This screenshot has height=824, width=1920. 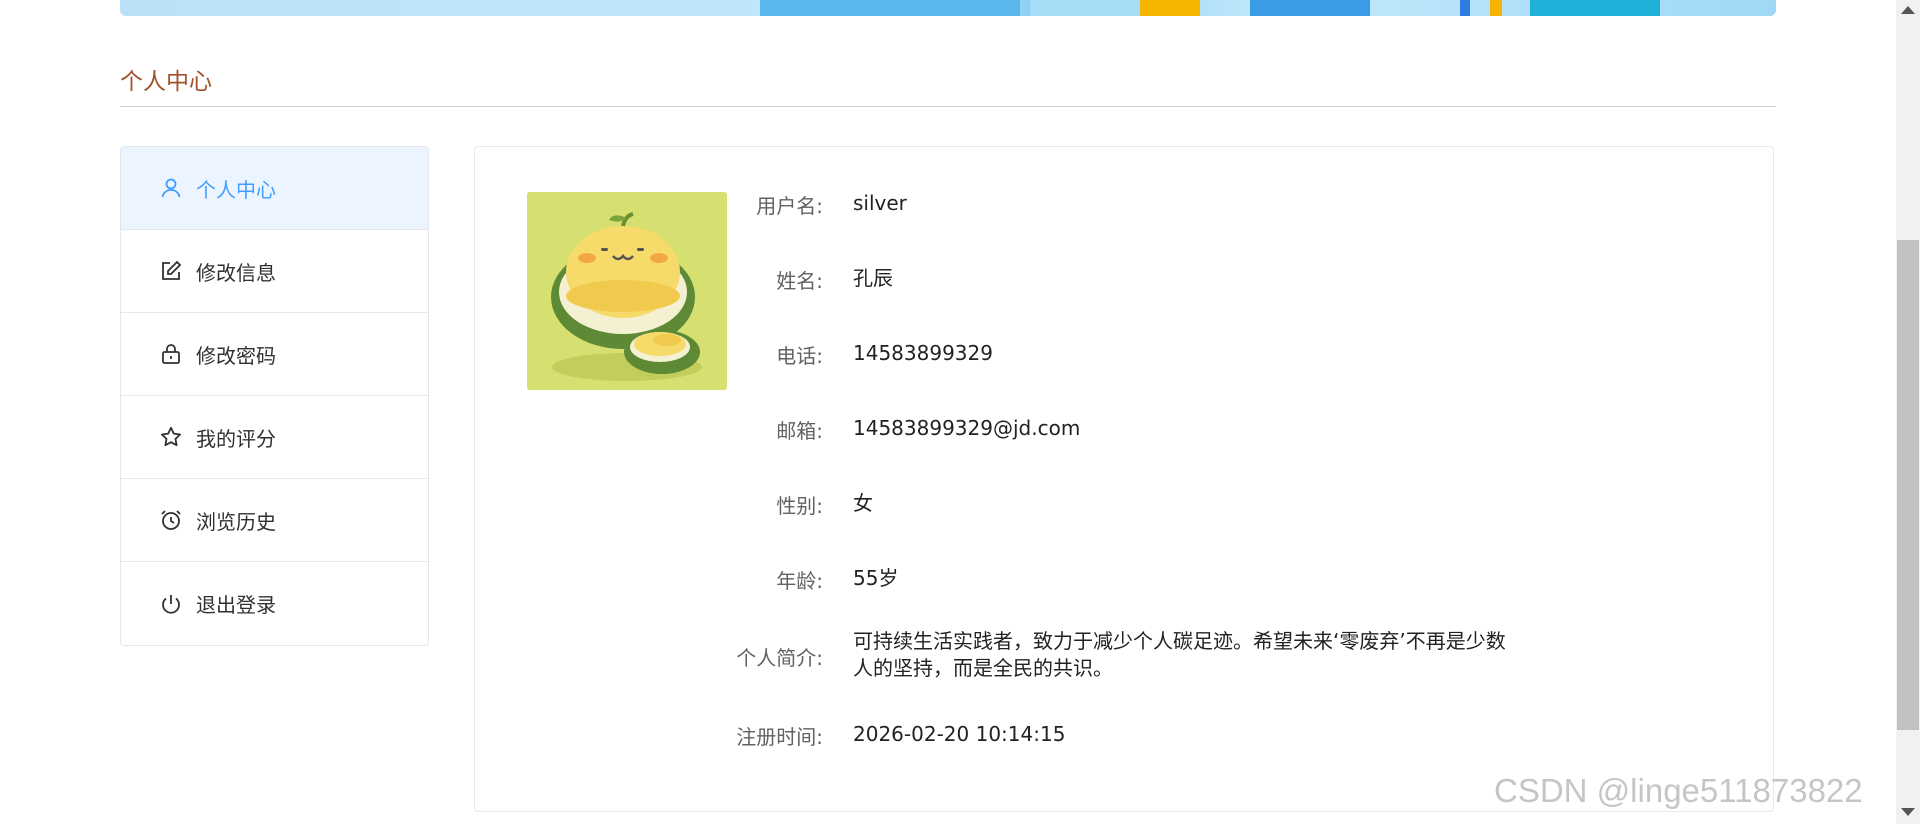 What do you see at coordinates (236, 438) in the screenshot?
I see `sidebar-item-label: 我的评分` at bounding box center [236, 438].